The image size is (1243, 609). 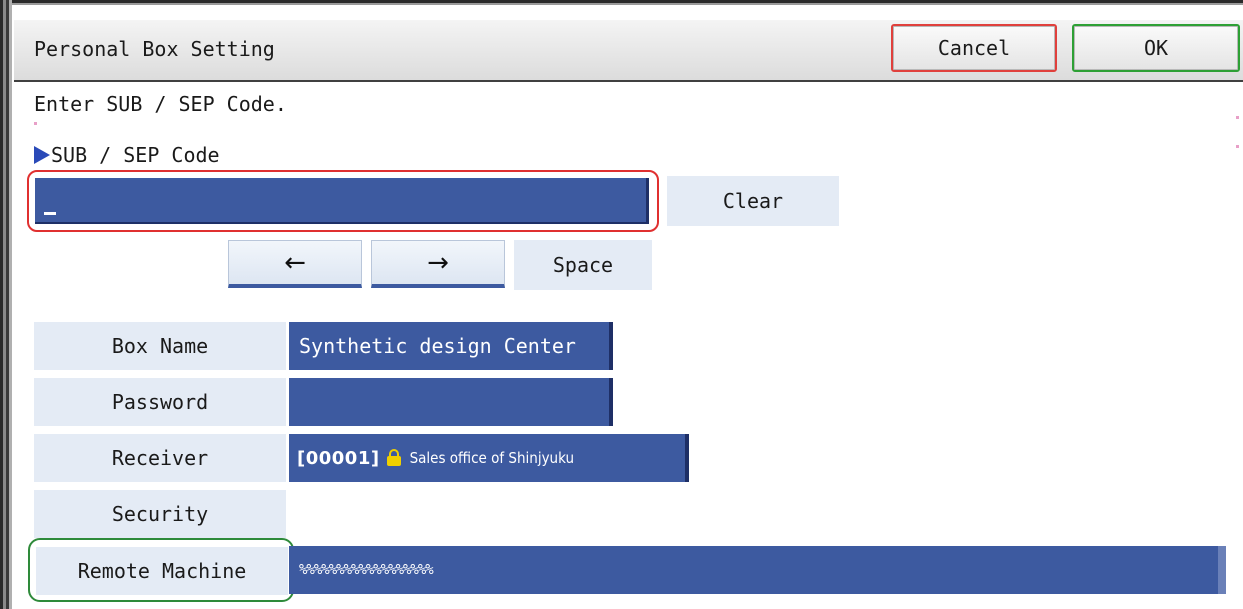 What do you see at coordinates (451, 402) in the screenshot?
I see `password-value` at bounding box center [451, 402].